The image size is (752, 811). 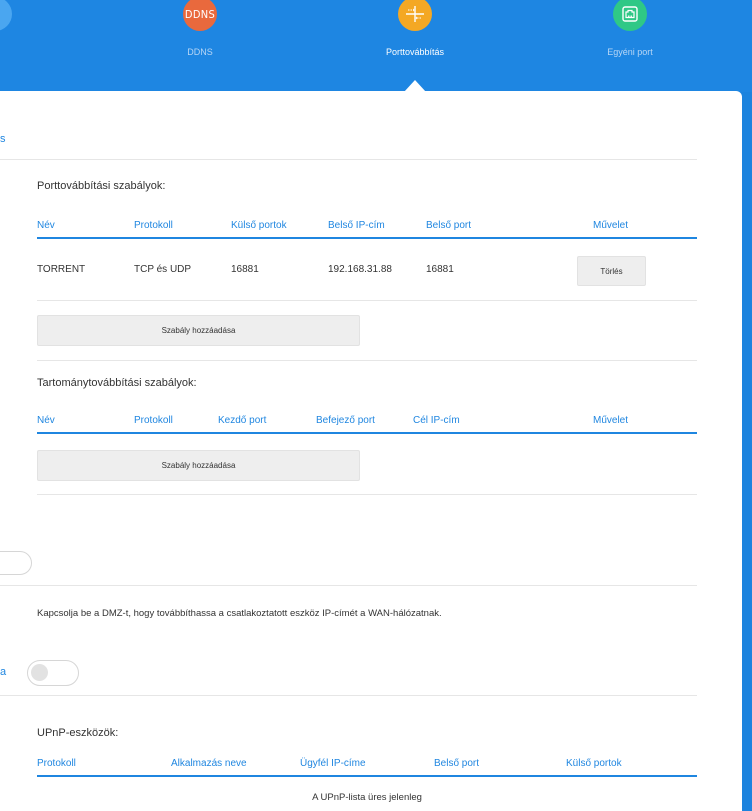 I want to click on cell-protocol: TCP és UDP, so click(x=163, y=269).